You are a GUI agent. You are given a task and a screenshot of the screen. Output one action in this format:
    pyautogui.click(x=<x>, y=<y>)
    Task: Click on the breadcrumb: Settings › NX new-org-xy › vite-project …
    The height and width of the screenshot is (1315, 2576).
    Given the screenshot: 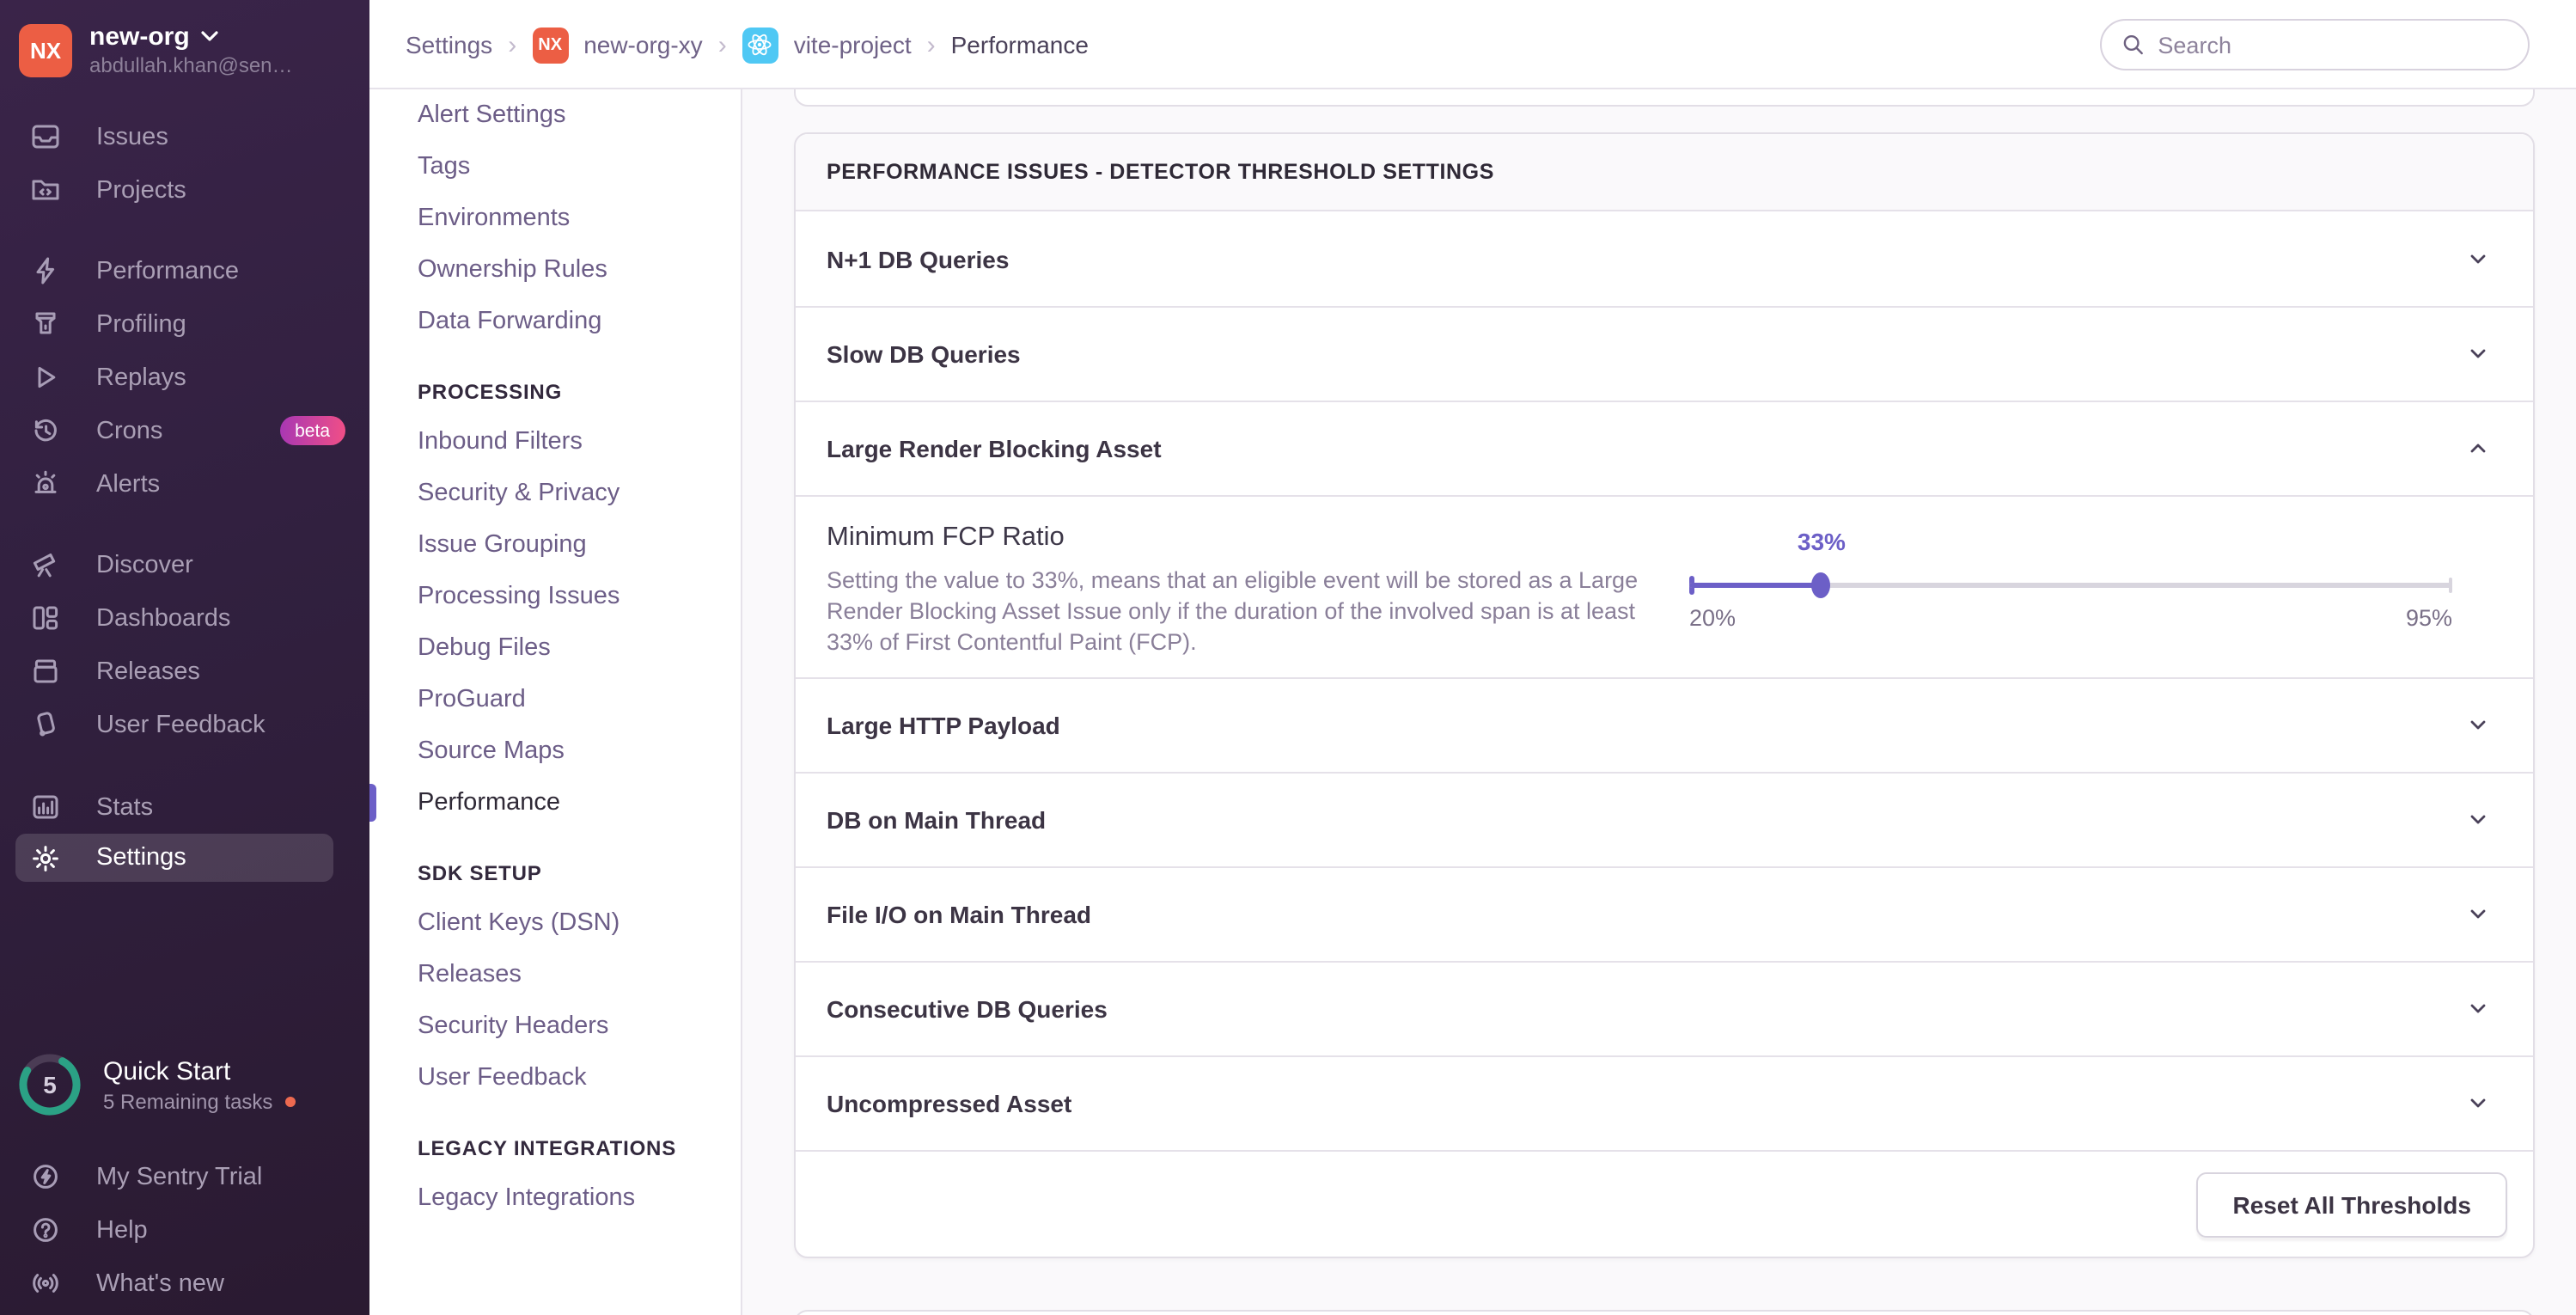 What is the action you would take?
    pyautogui.click(x=747, y=44)
    